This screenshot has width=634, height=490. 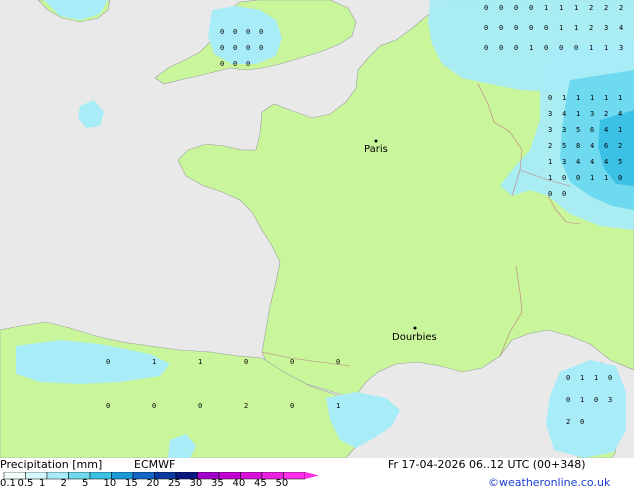 I want to click on legend-label: 1, so click(x=42, y=483).